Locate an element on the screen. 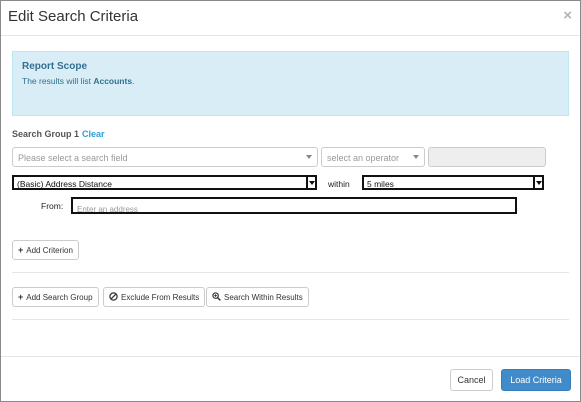  scope-text-prefix: The results will list is located at coordinates (58, 81).